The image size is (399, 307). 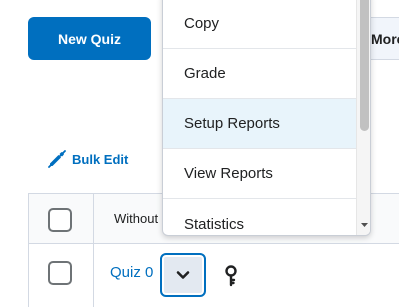 I want to click on column-header: Without, so click(x=136, y=218).